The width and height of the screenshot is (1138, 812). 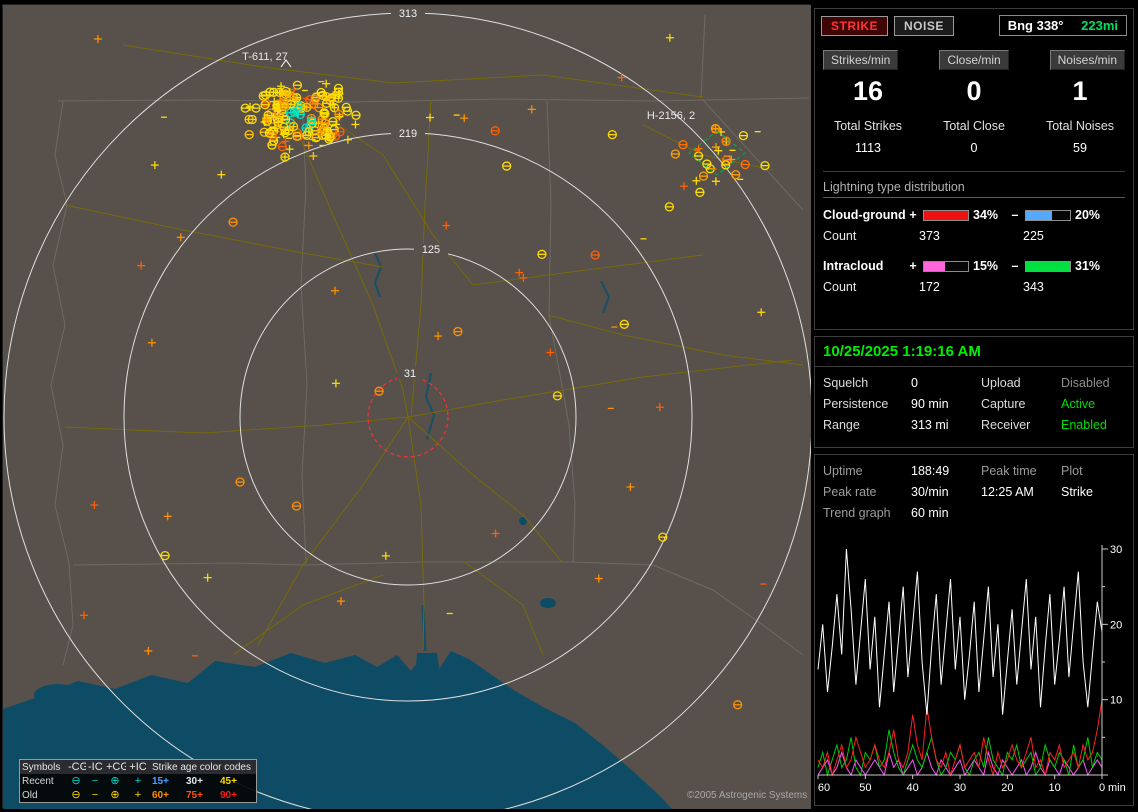 I want to click on ic-minus-count: 343, so click(x=1033, y=287).